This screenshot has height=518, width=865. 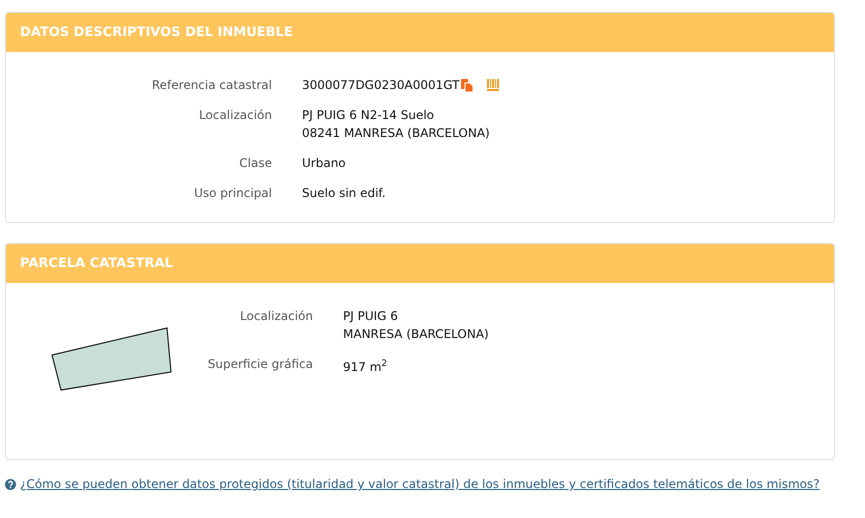 I want to click on field-value: PJ PUIG 6, so click(x=370, y=316).